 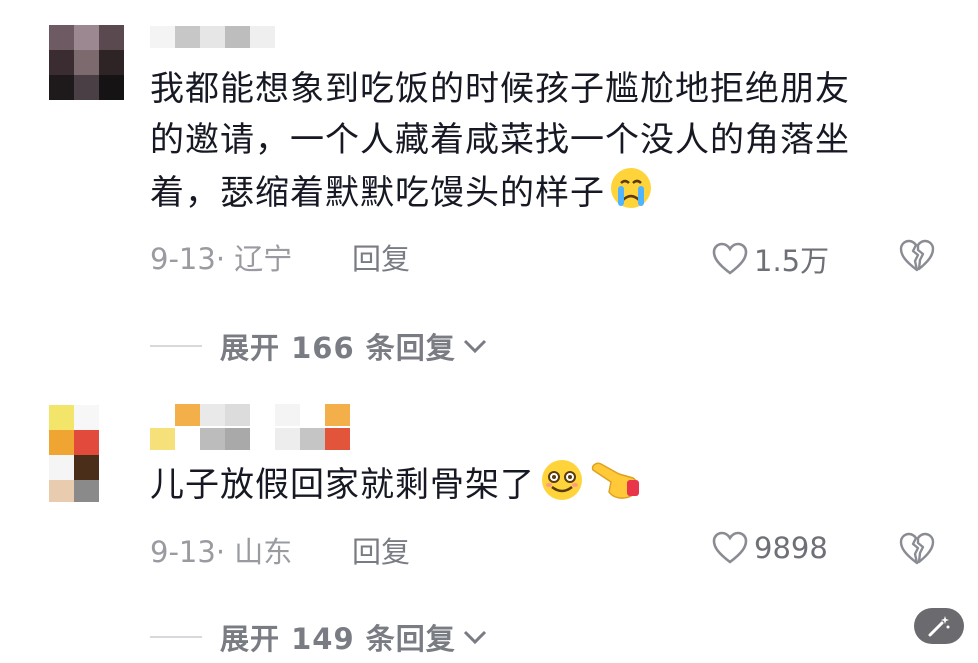 I want to click on pointing-hand-emoji, so click(x=615, y=489).